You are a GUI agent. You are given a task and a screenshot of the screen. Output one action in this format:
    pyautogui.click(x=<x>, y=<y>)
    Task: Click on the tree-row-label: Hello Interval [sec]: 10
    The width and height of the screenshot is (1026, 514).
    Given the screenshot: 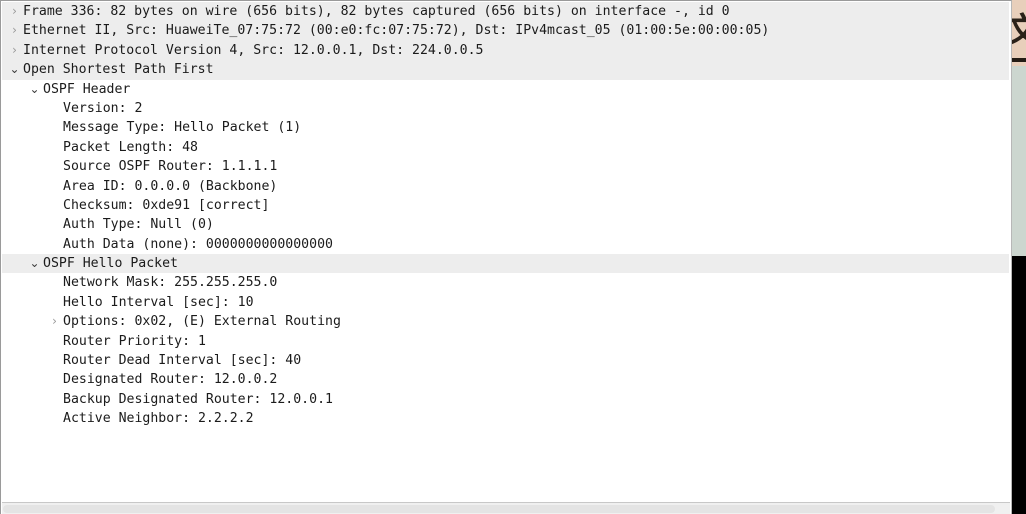 What is the action you would take?
    pyautogui.click(x=158, y=302)
    